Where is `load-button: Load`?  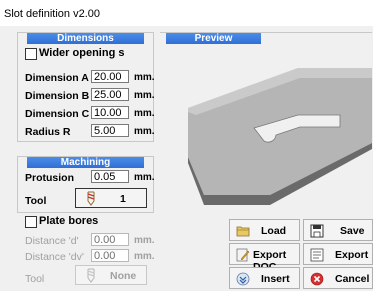 load-button: Load is located at coordinates (264, 230).